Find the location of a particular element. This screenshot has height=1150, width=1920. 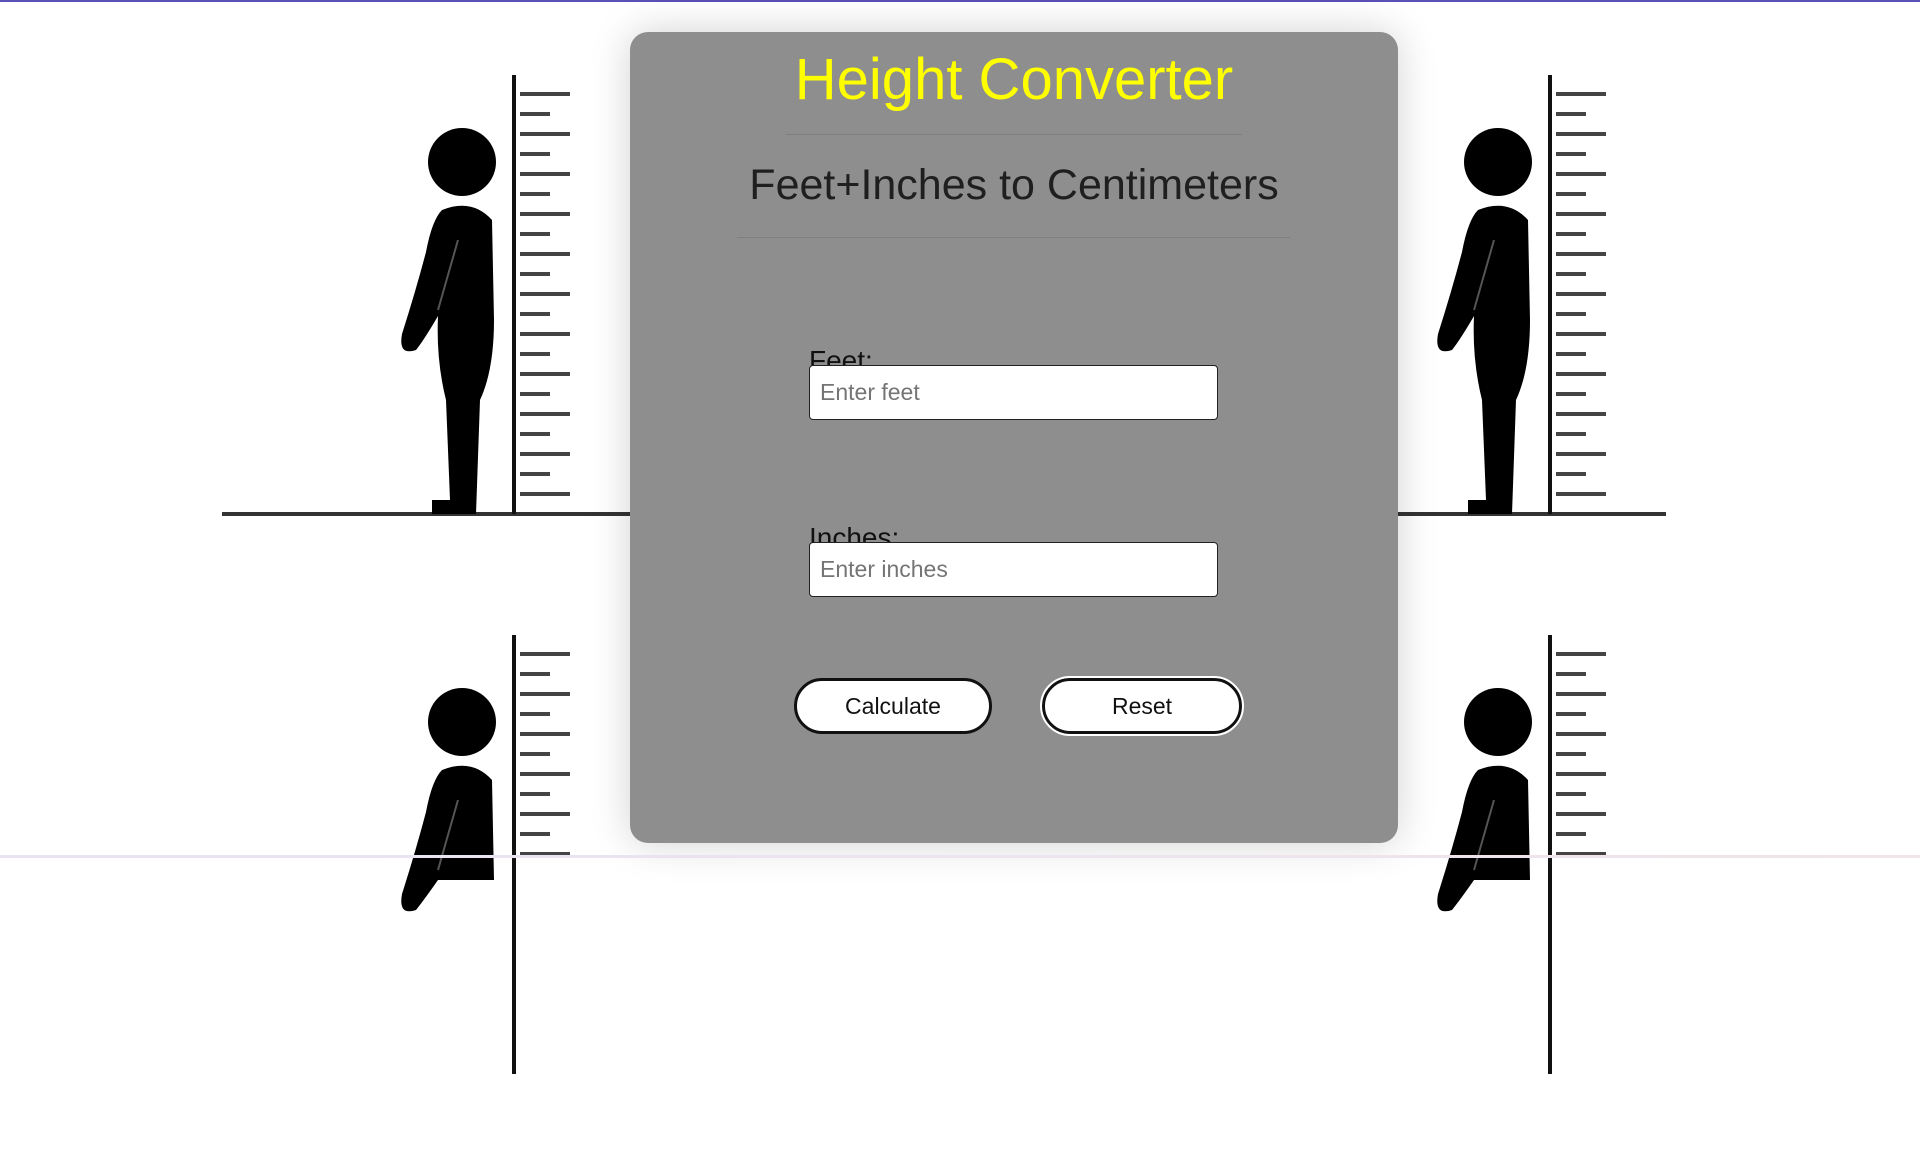

feet-input is located at coordinates (1013, 392).